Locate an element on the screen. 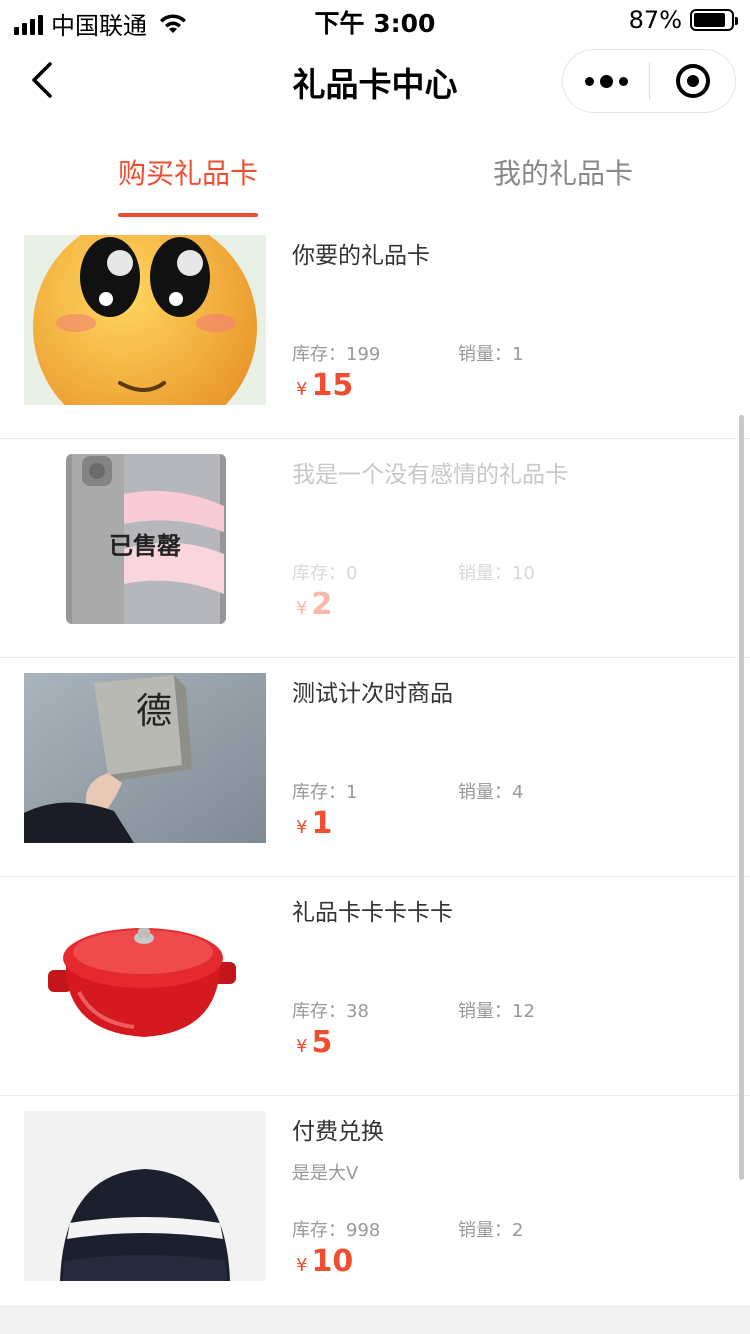 This screenshot has height=1334, width=750. item-price: ¥1 is located at coordinates (314, 823).